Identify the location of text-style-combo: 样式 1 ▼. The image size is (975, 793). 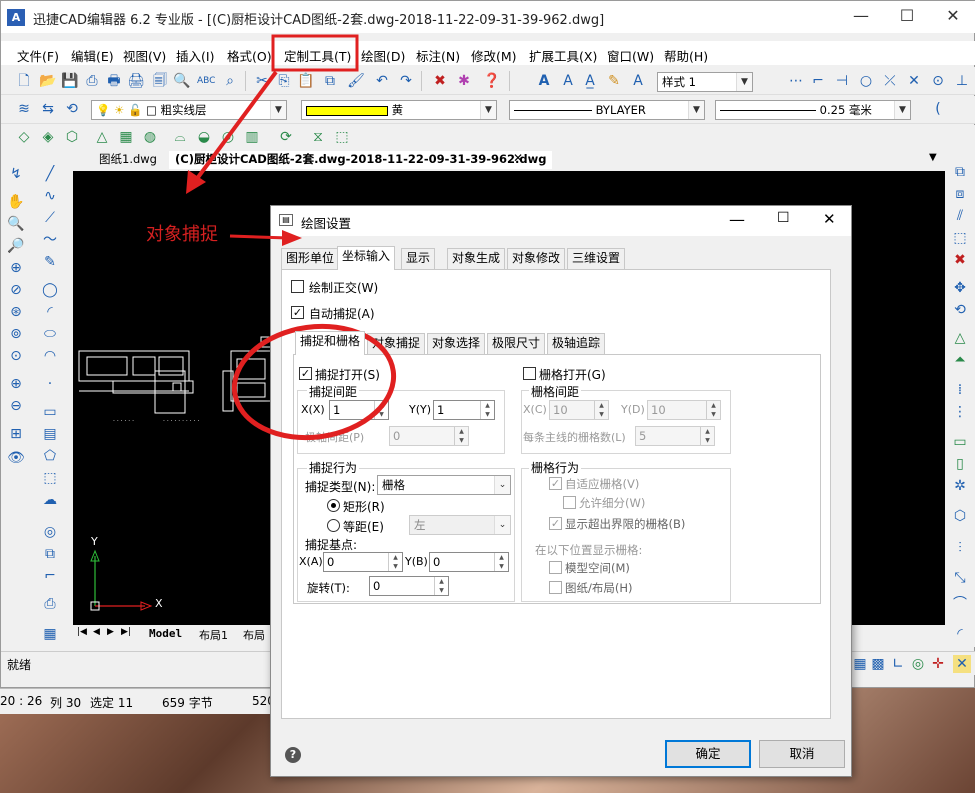
(705, 82).